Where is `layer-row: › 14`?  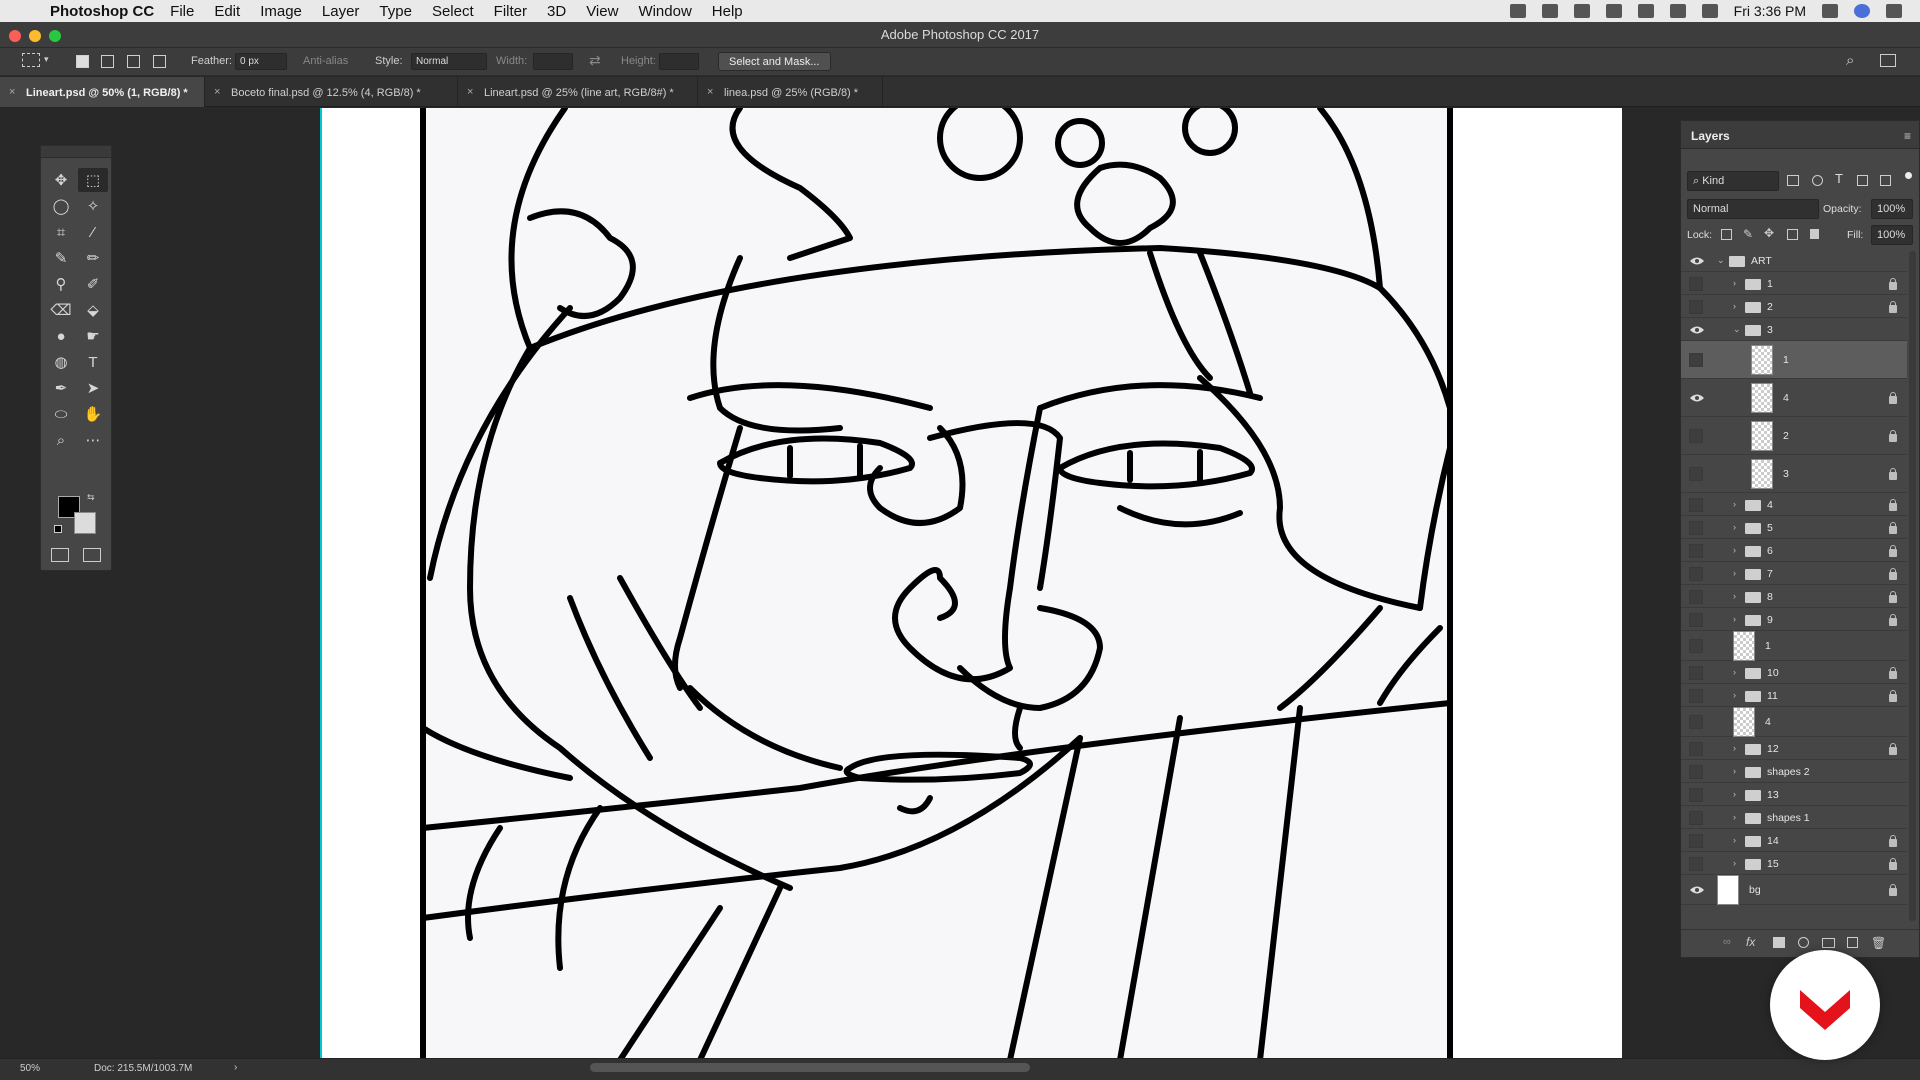 layer-row: › 14 is located at coordinates (1794, 840).